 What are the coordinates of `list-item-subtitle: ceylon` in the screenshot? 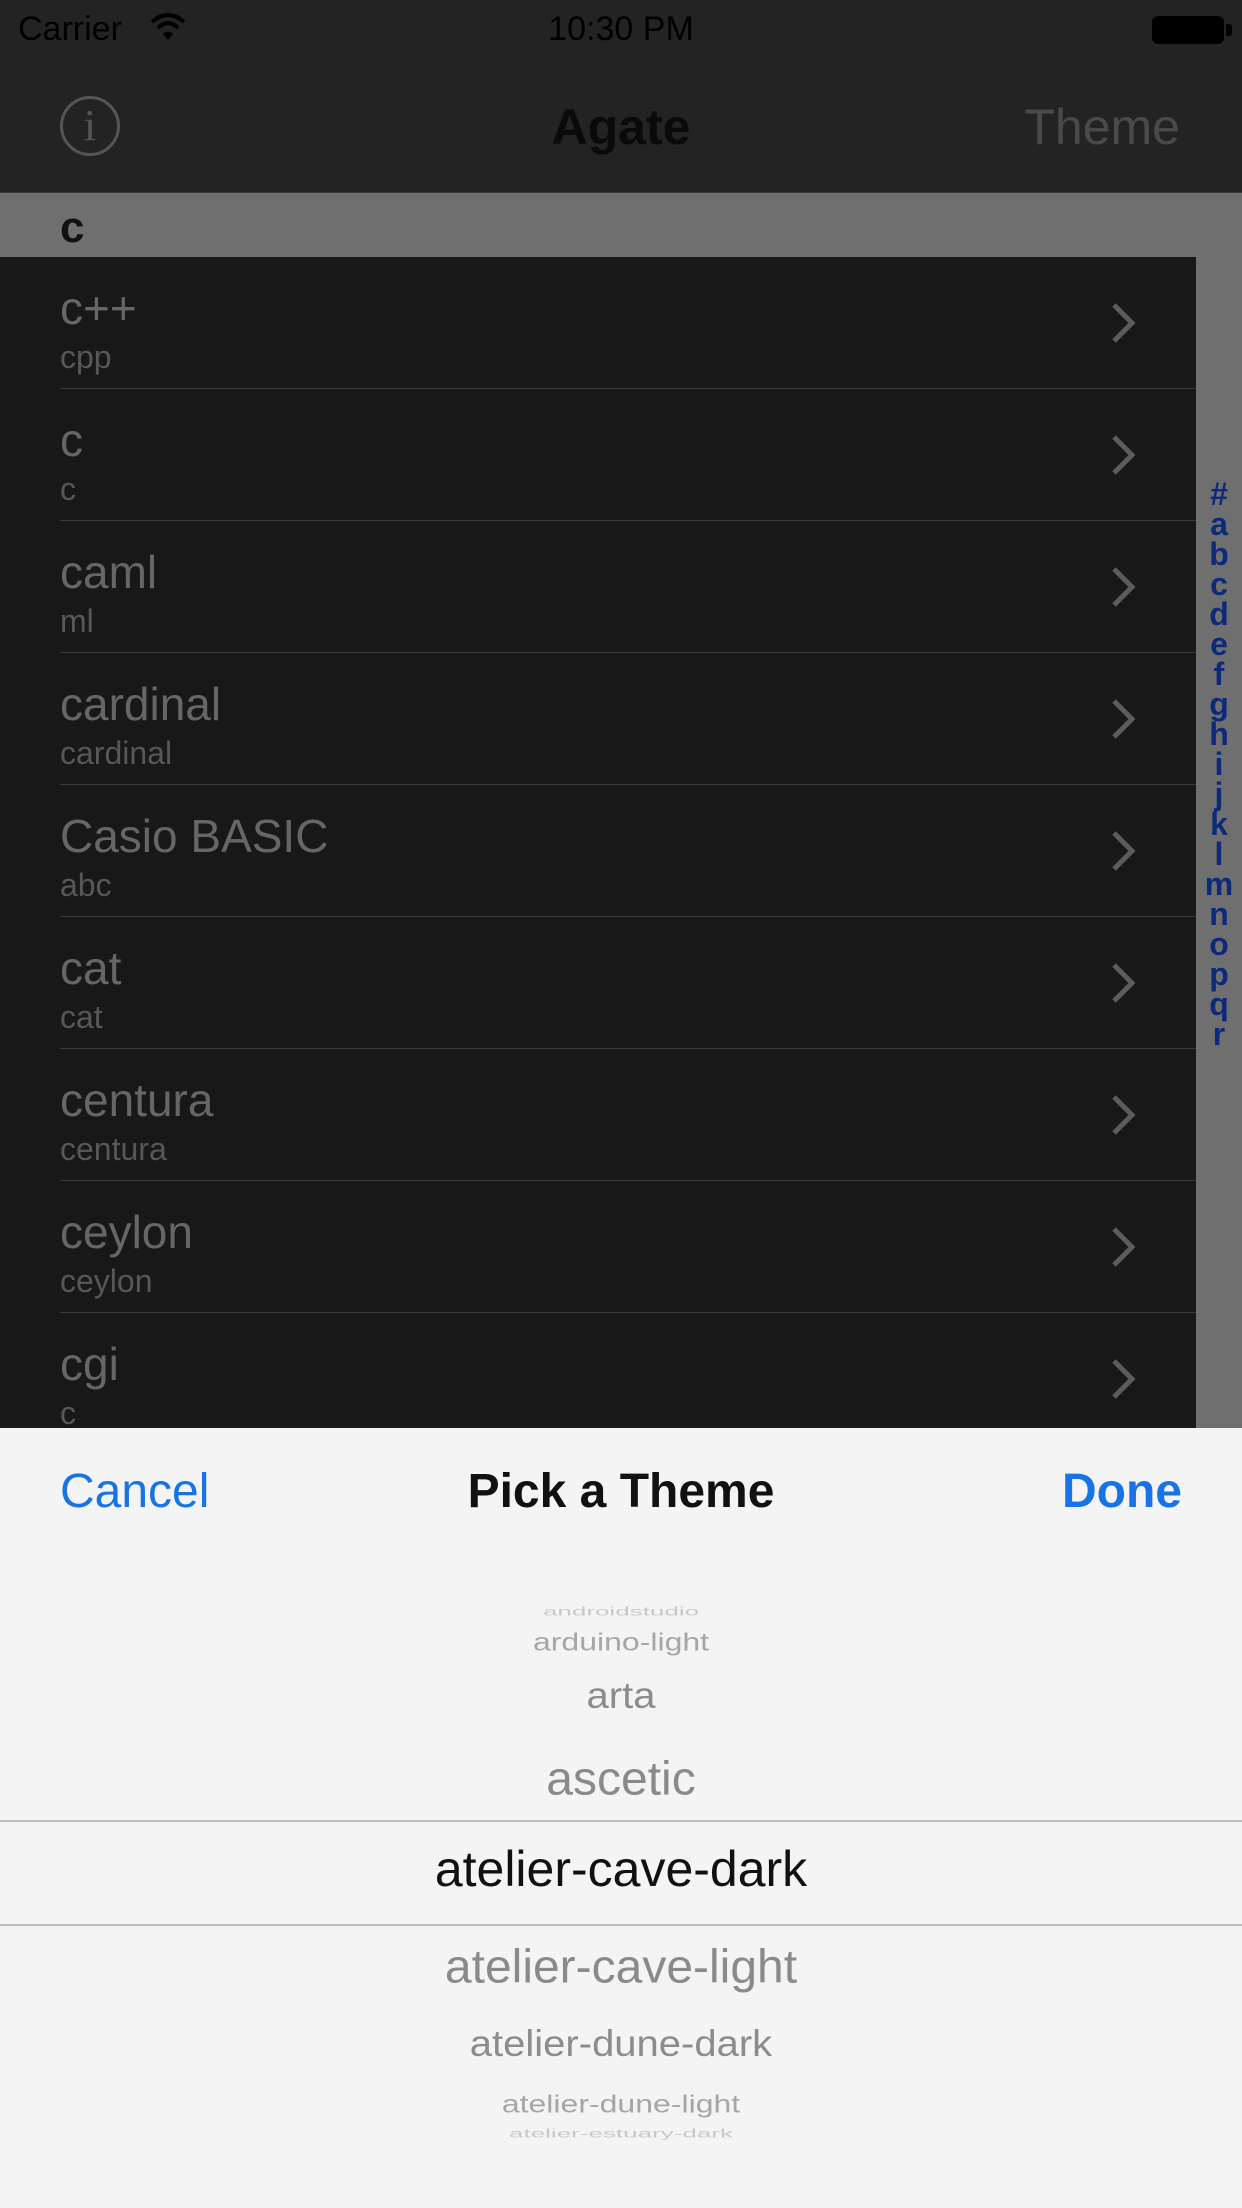 It's located at (106, 1281).